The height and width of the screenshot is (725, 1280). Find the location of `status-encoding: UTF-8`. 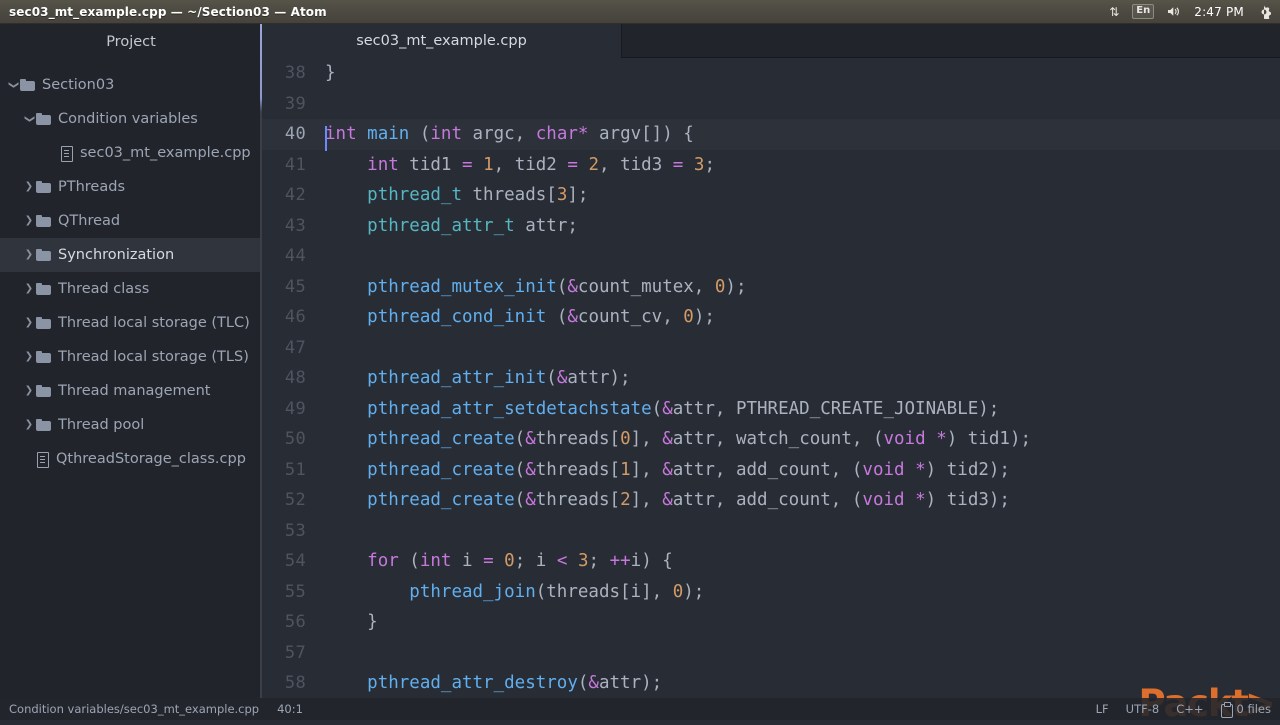

status-encoding: UTF-8 is located at coordinates (1143, 709).